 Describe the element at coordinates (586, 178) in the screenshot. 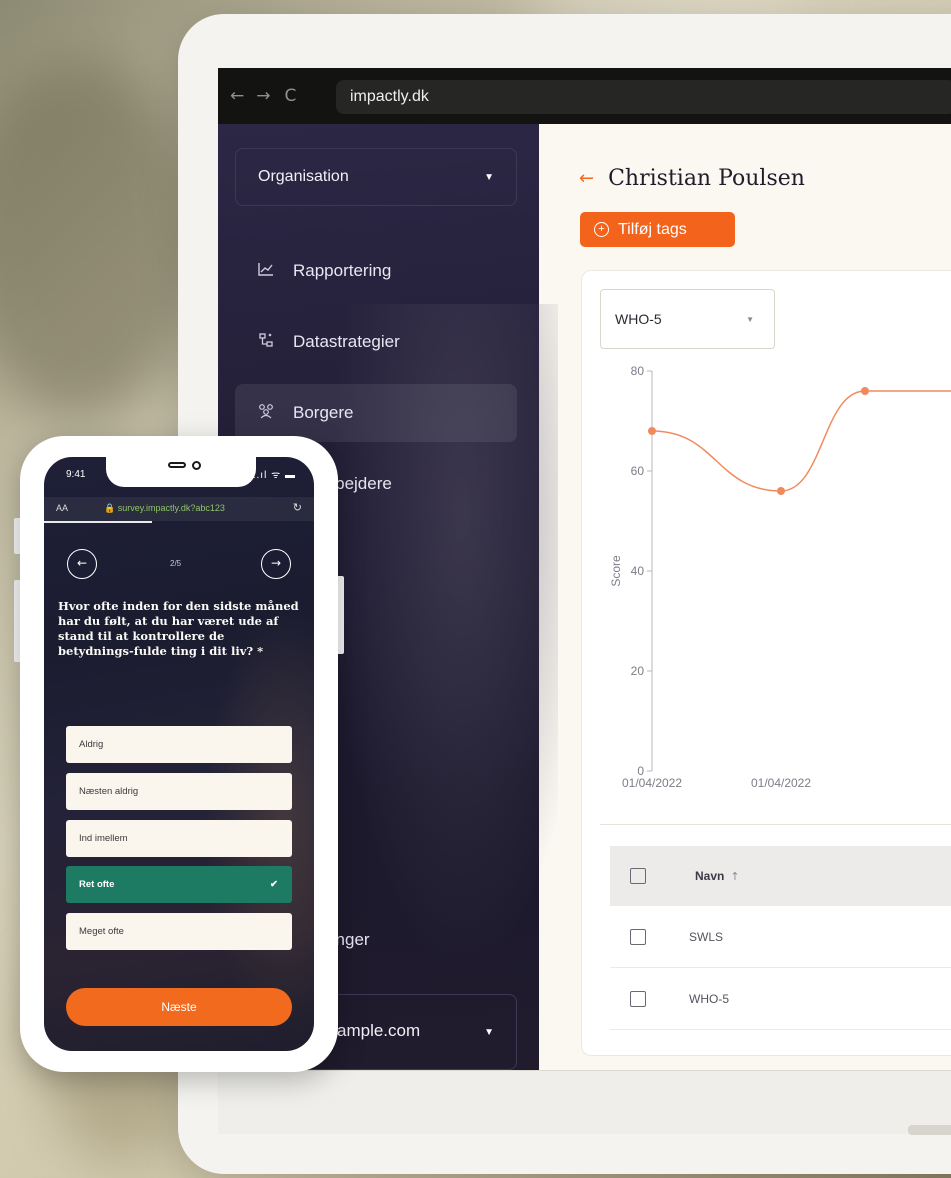

I see `back-arrow-icon: ←` at that location.